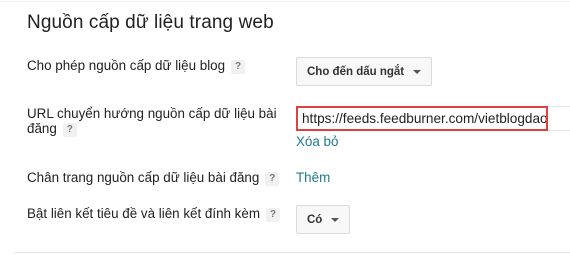 Image resolution: width=570 pixels, height=255 pixels. What do you see at coordinates (317, 141) in the screenshot?
I see `remove-link: Xóa bỏ` at bounding box center [317, 141].